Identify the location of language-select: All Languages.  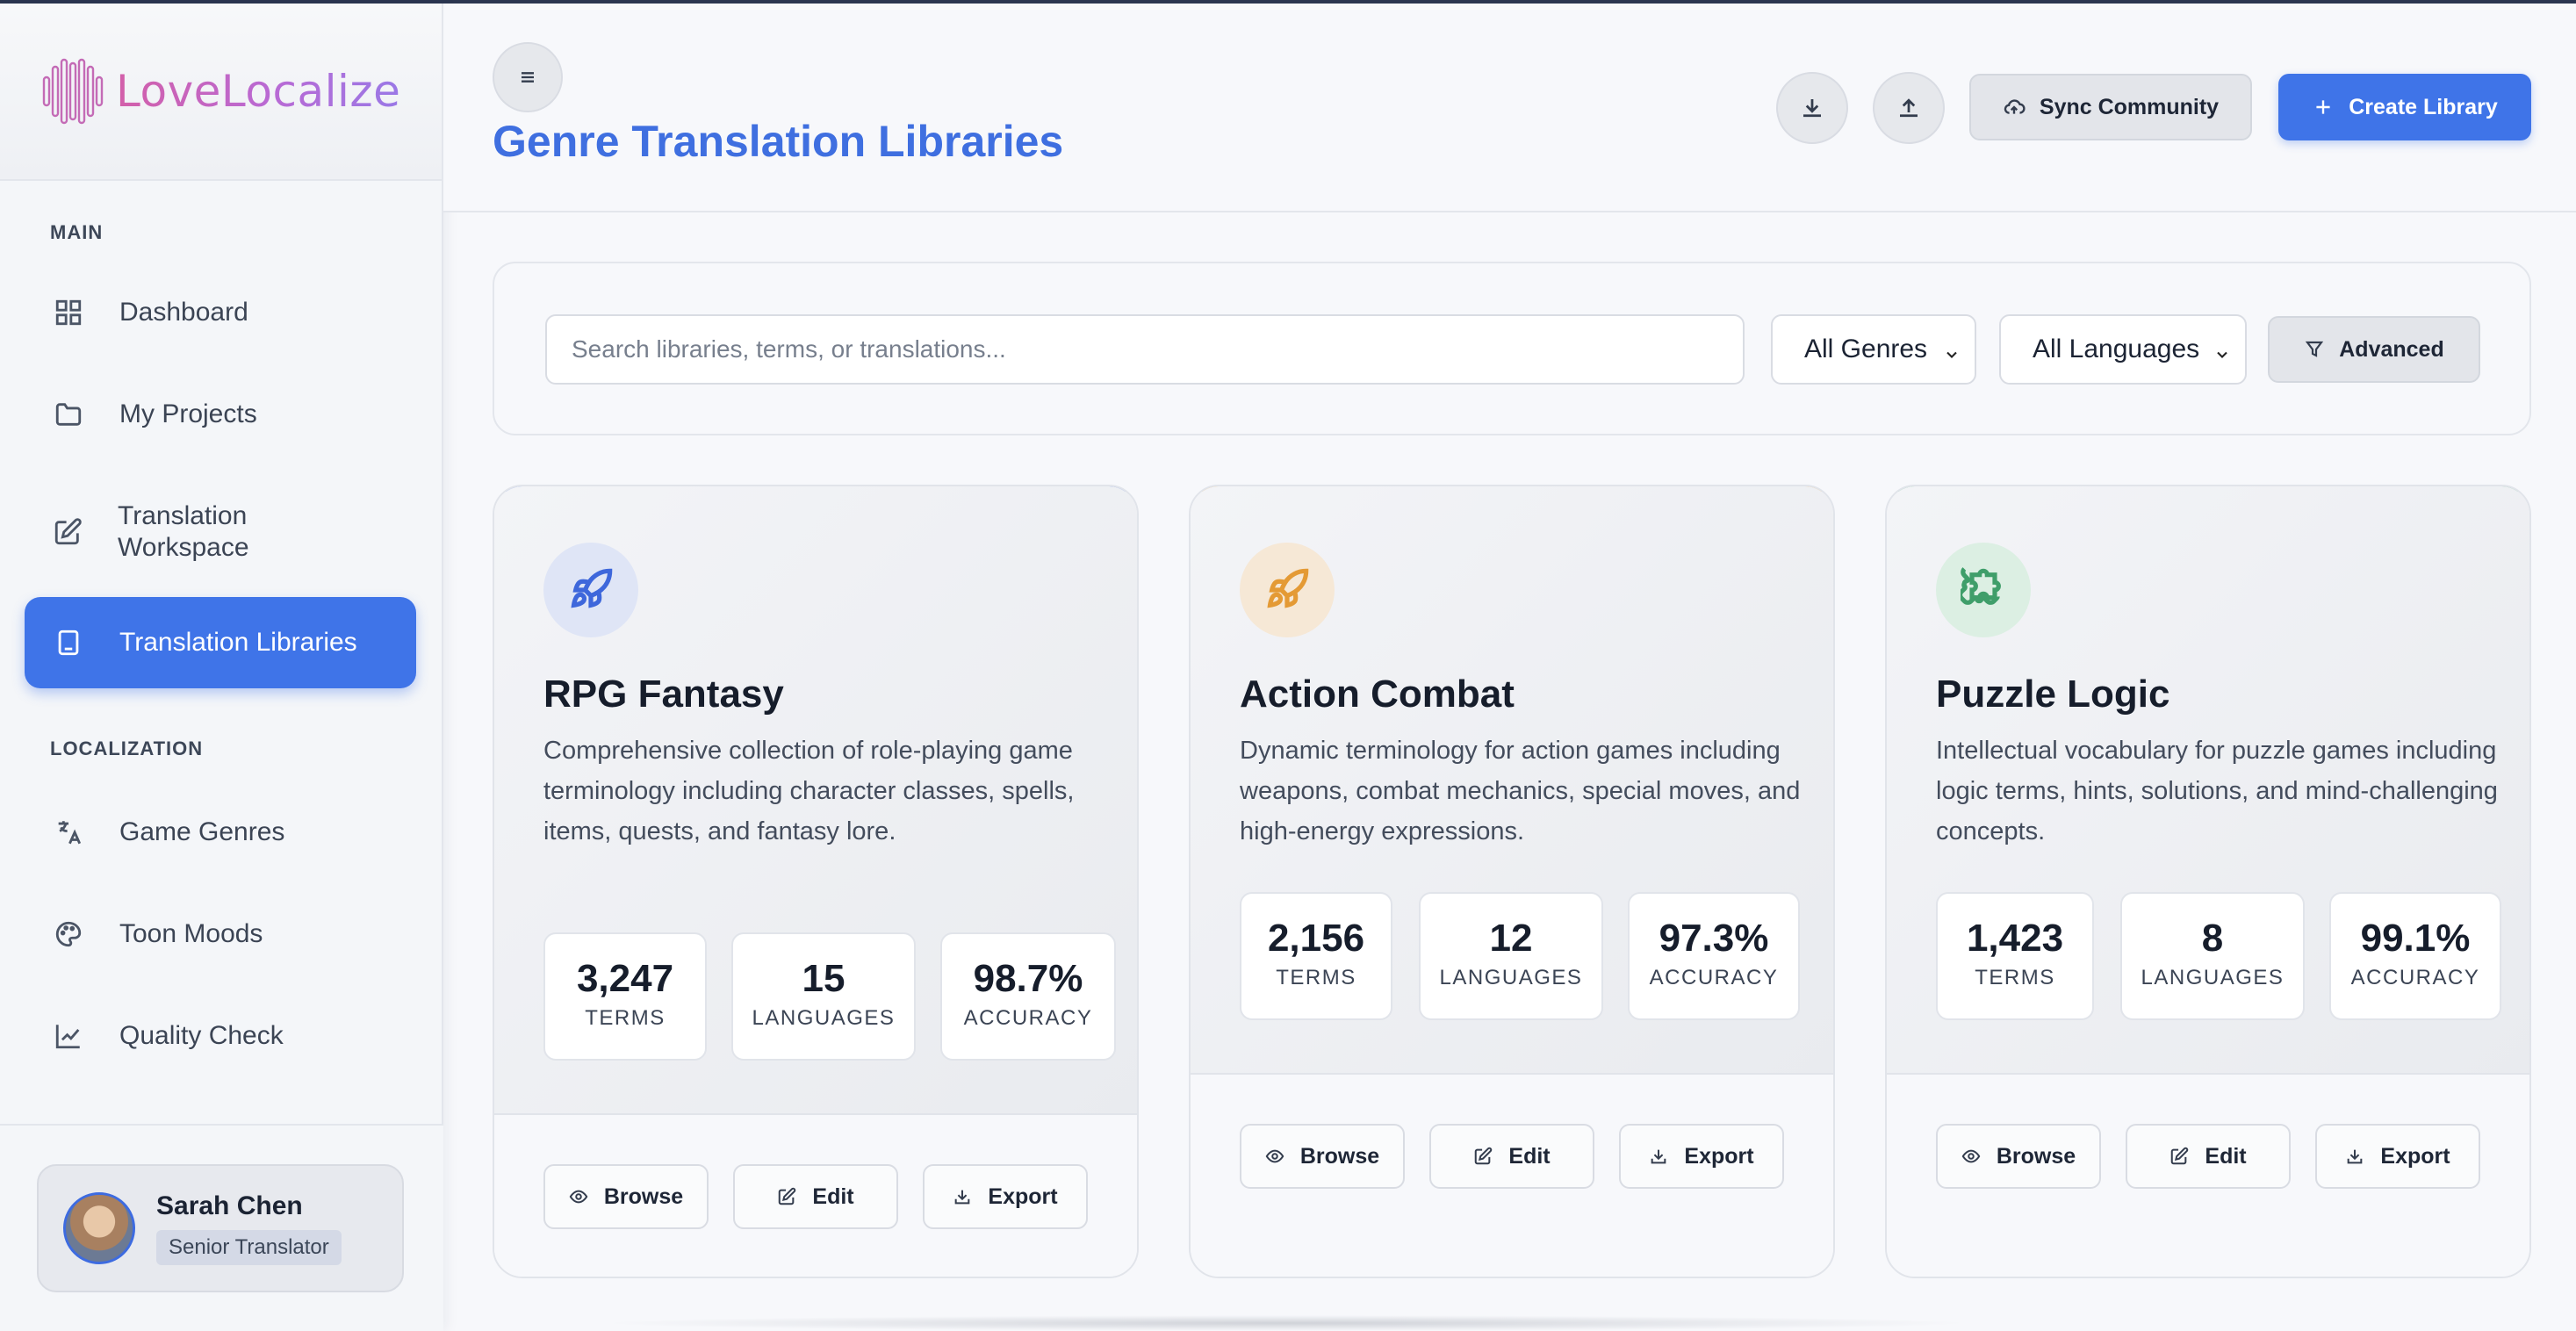
(2123, 350).